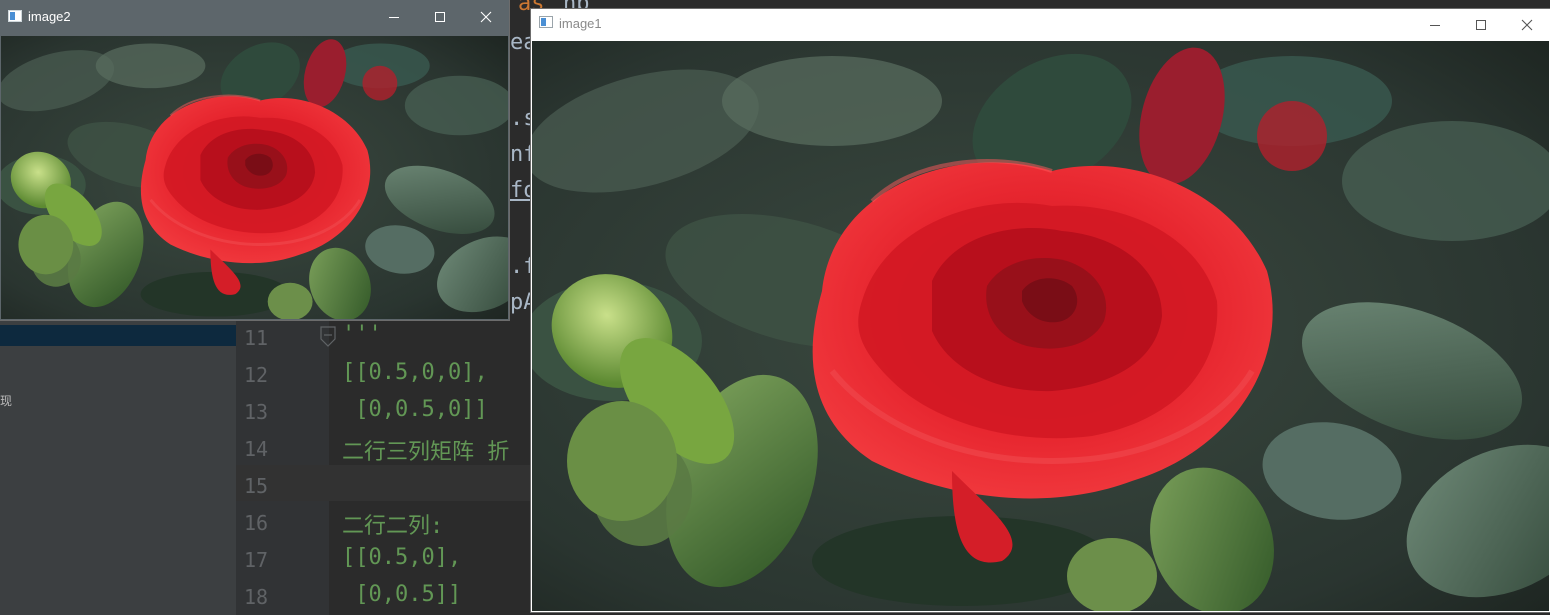  What do you see at coordinates (256, 560) in the screenshot?
I see `line-number: 17` at bounding box center [256, 560].